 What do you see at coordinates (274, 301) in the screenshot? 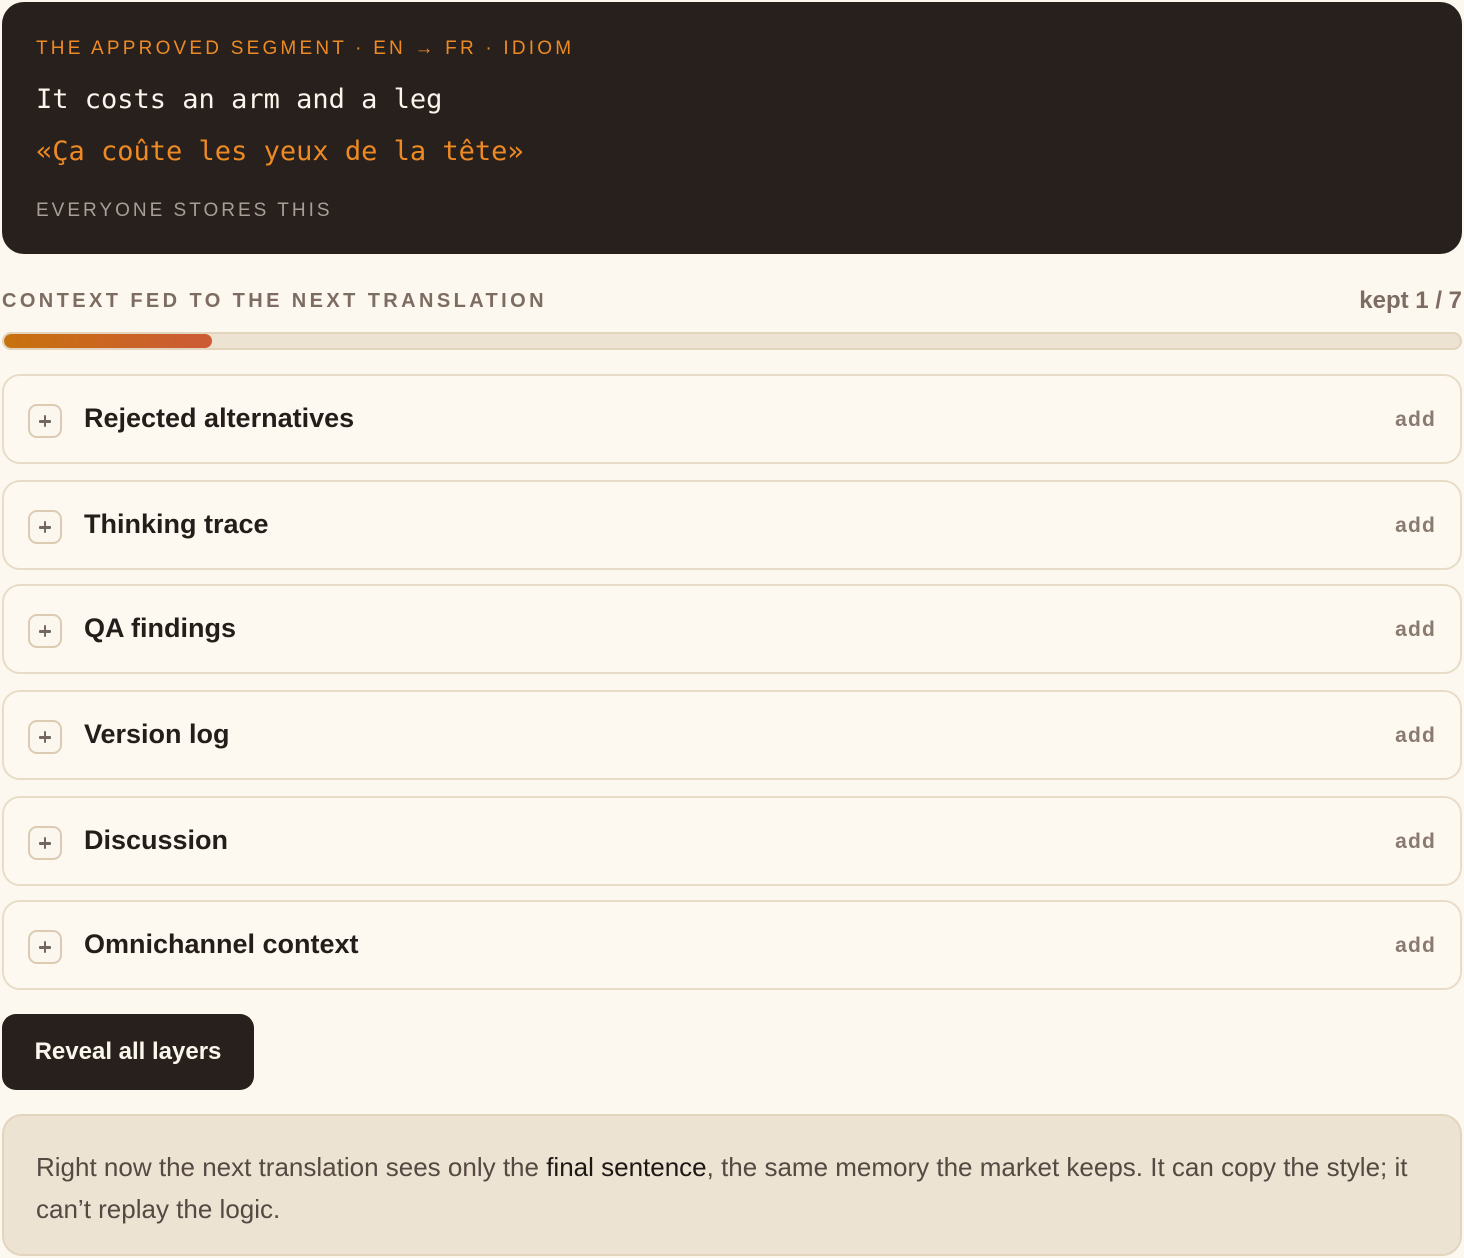
I see `context-heading: CONTEXT FED TO THE NEXT TRANSLATION` at bounding box center [274, 301].